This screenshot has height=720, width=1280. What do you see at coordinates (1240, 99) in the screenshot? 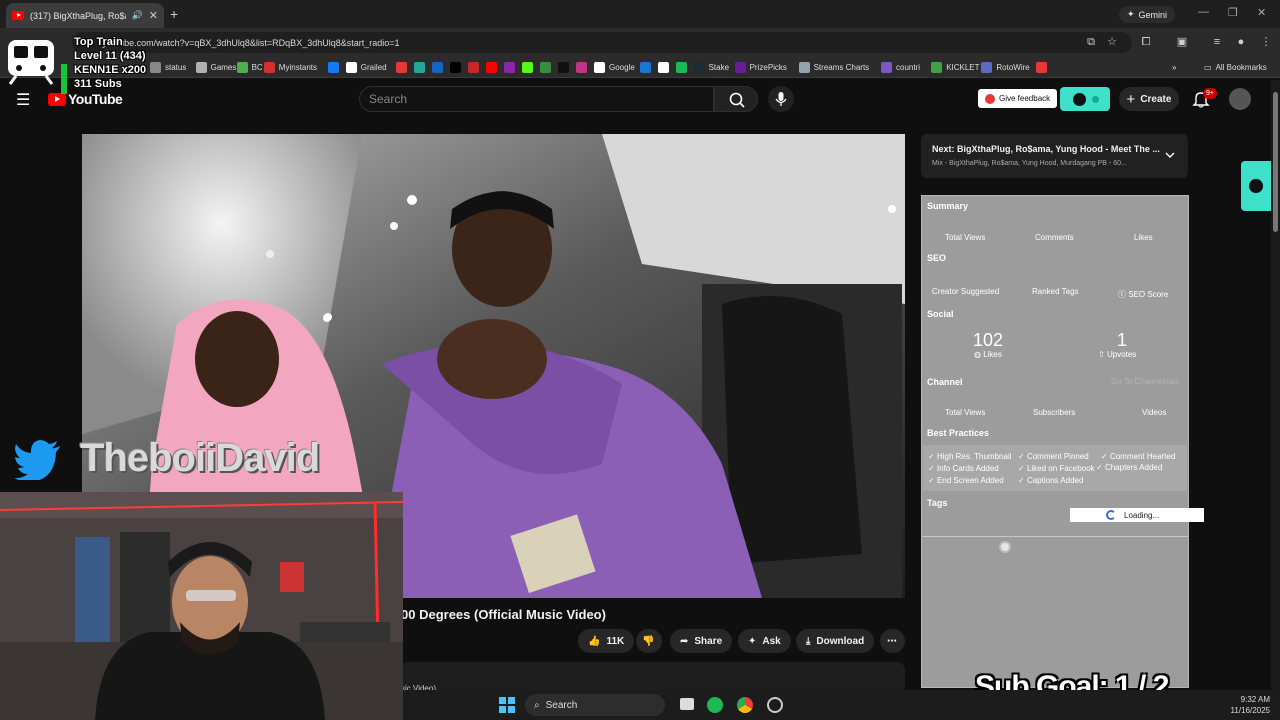
I see `account-avatar` at bounding box center [1240, 99].